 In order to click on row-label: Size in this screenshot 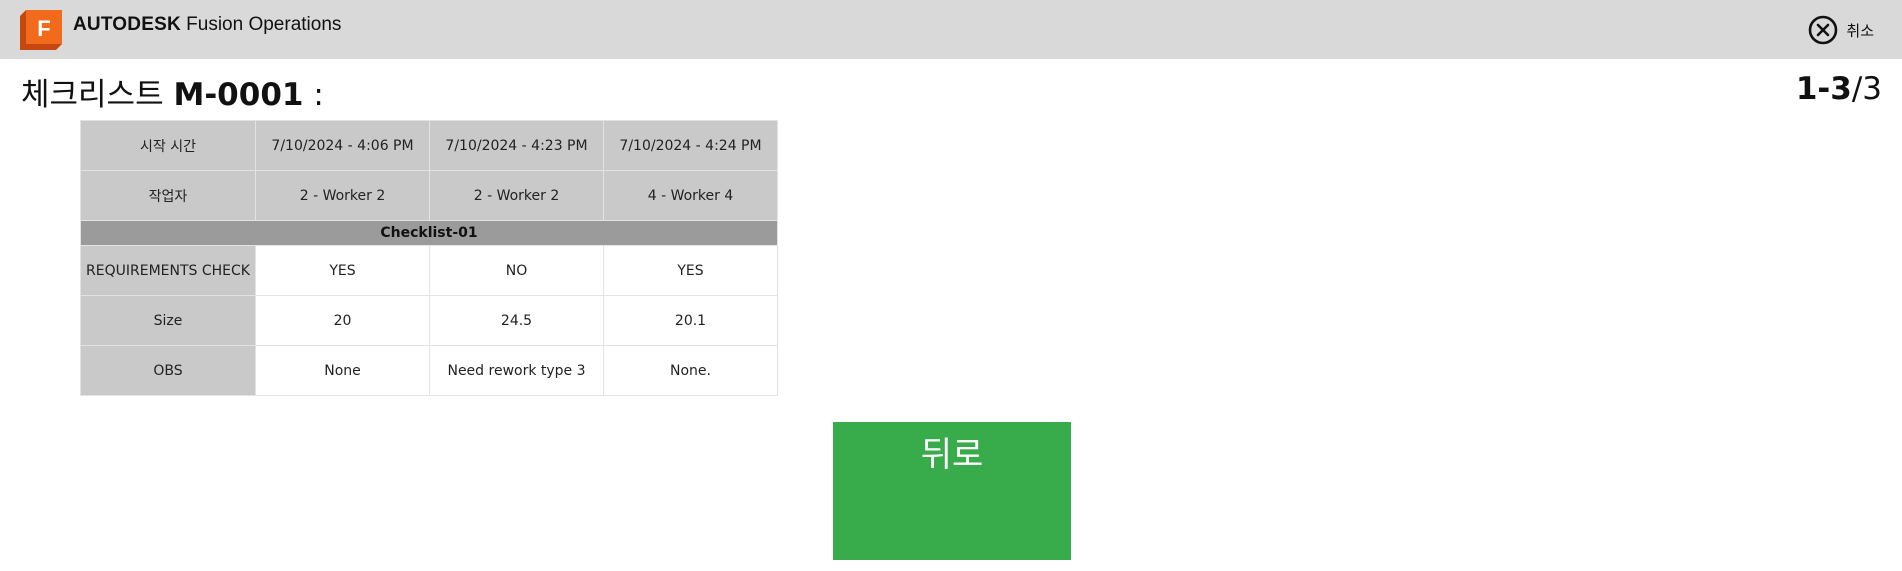, I will do `click(168, 320)`.